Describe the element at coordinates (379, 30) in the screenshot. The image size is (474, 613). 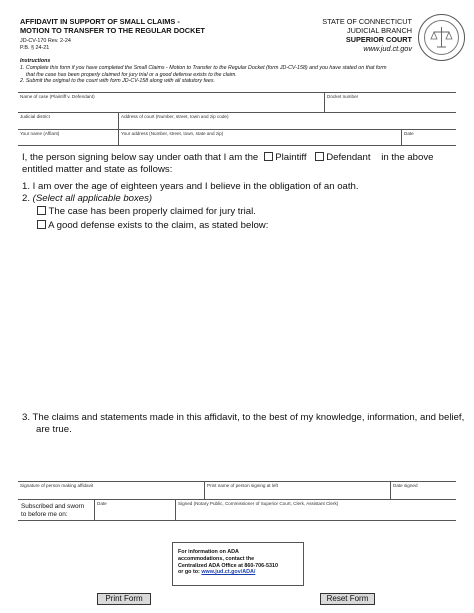
I see `court-branch: JUDICIAL BRANCH` at that location.